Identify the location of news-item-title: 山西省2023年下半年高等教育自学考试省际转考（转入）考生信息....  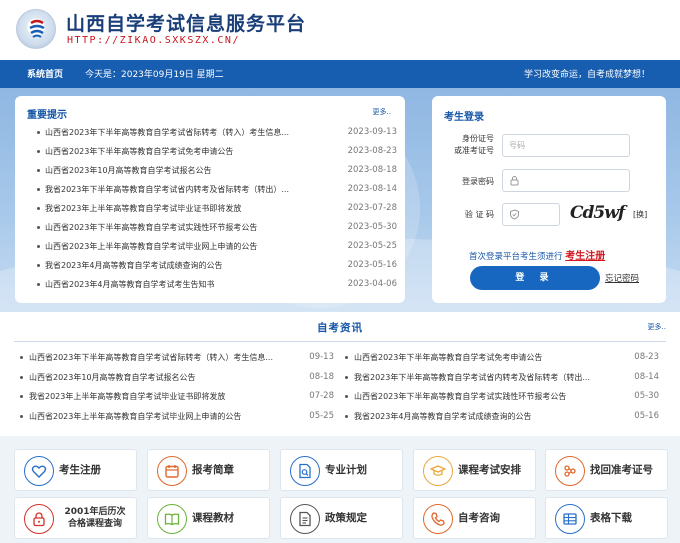
(163, 358).